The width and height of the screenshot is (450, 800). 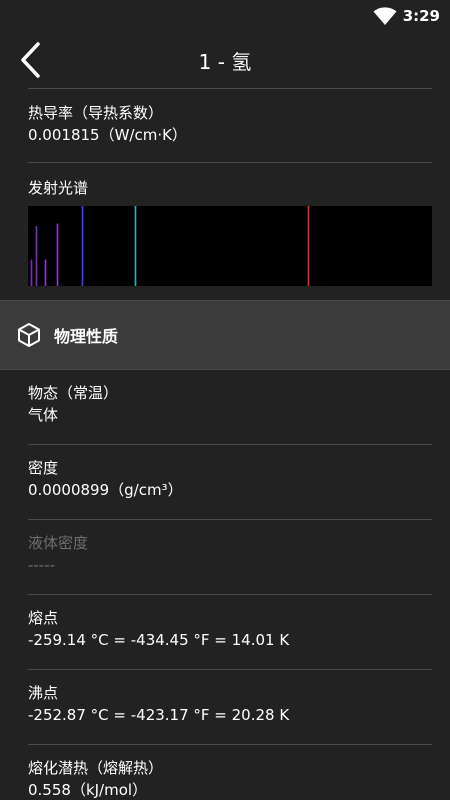 What do you see at coordinates (73, 393) in the screenshot?
I see `state-label: 物态（常温）` at bounding box center [73, 393].